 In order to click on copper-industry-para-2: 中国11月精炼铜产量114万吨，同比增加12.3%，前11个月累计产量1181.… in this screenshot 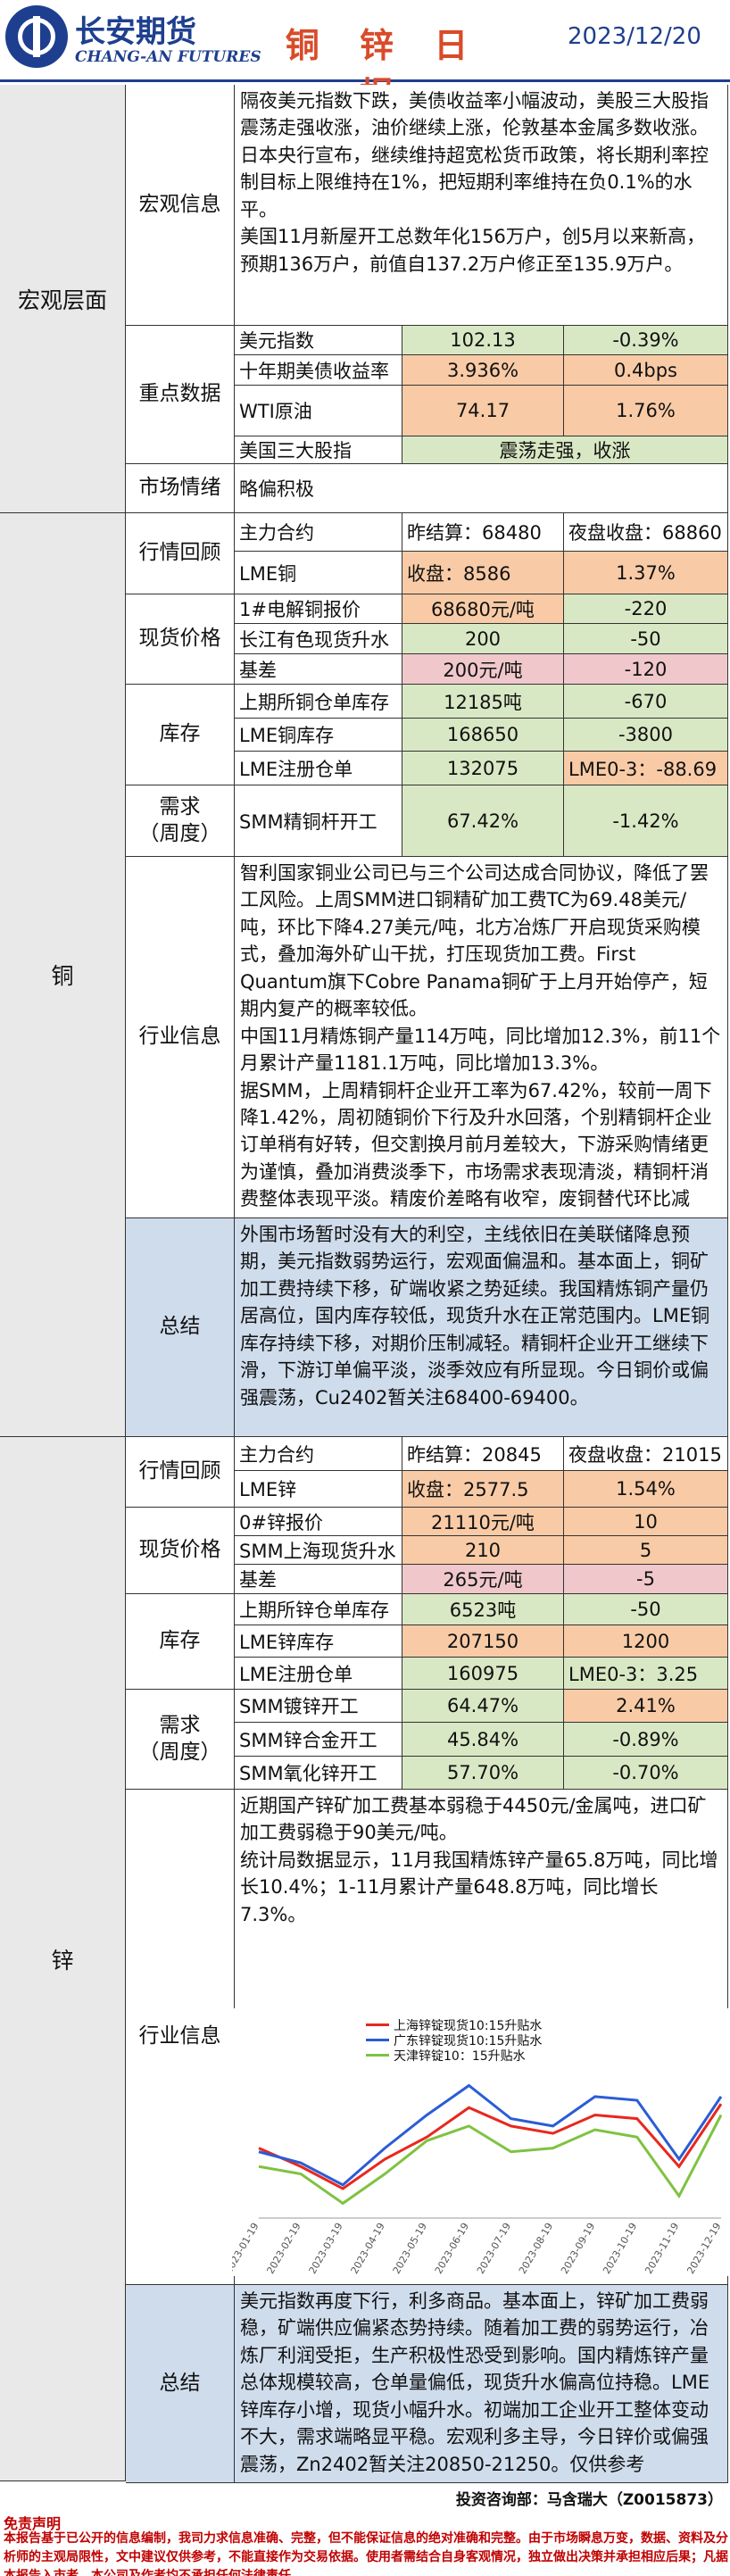, I will do `click(480, 1050)`.